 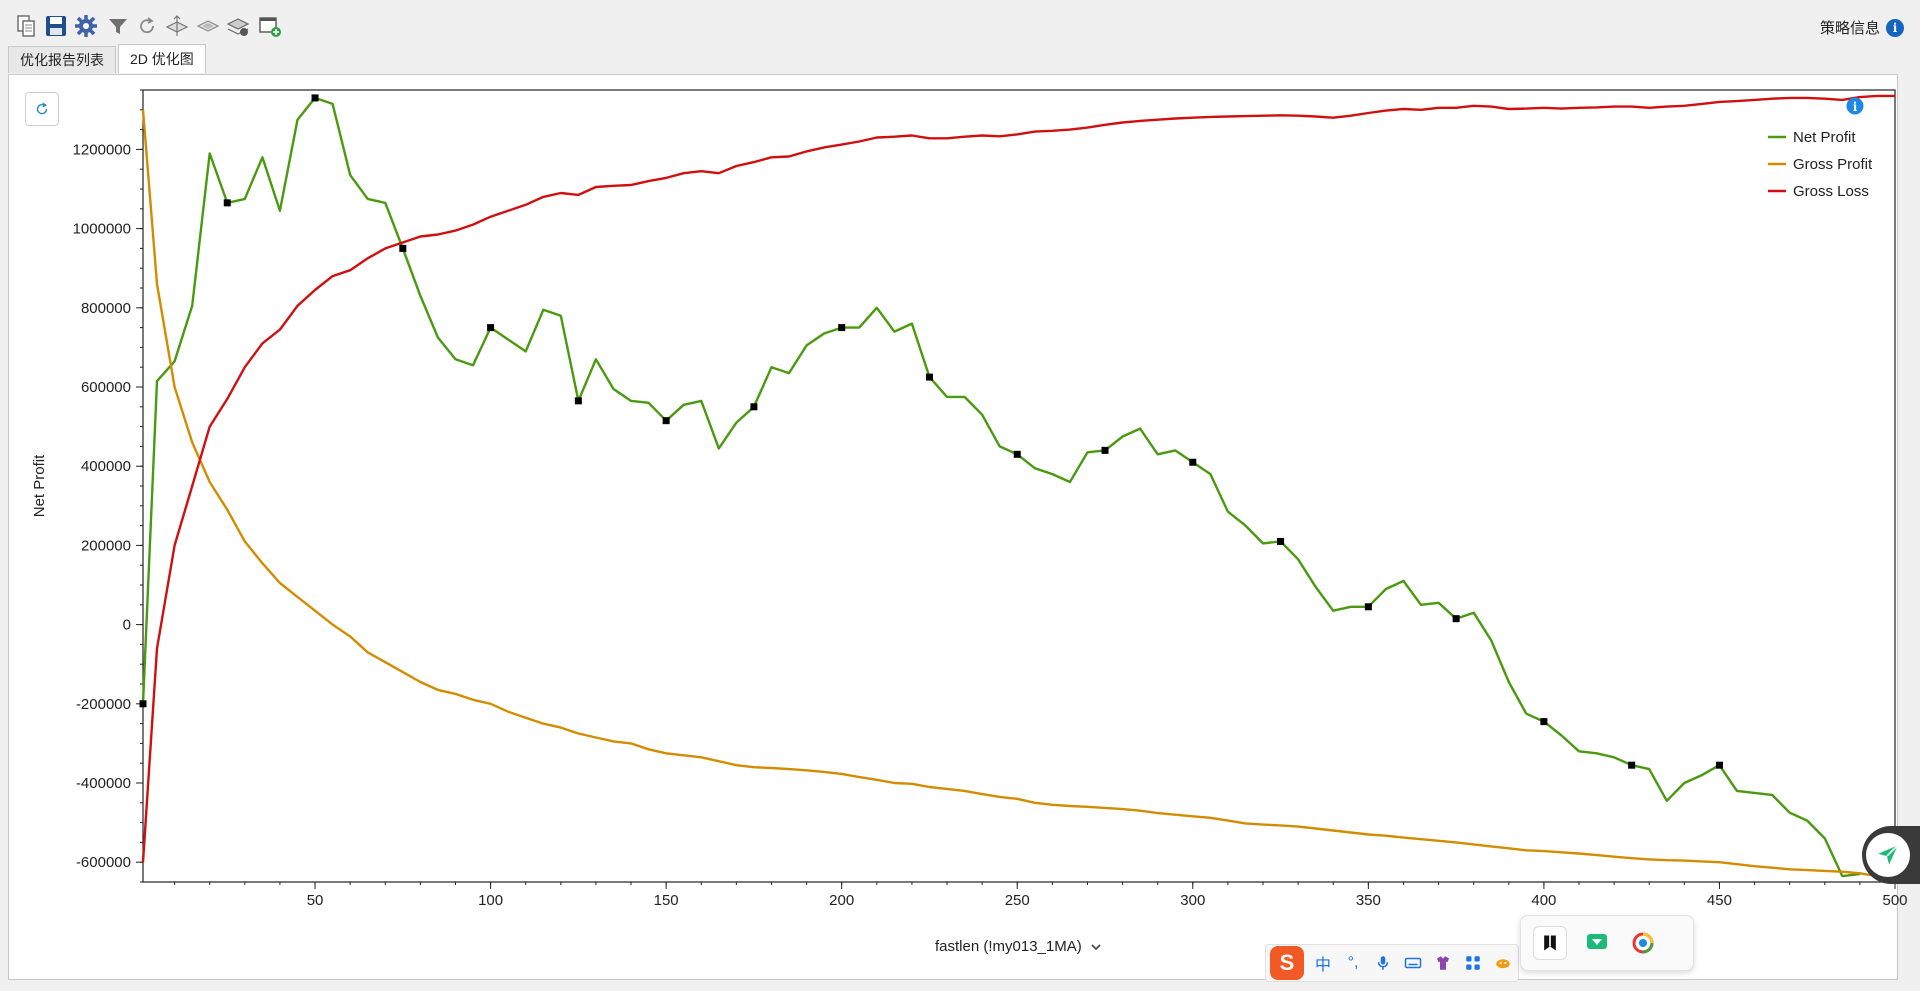 What do you see at coordinates (106, 387) in the screenshot?
I see `y-tick-label: 600000` at bounding box center [106, 387].